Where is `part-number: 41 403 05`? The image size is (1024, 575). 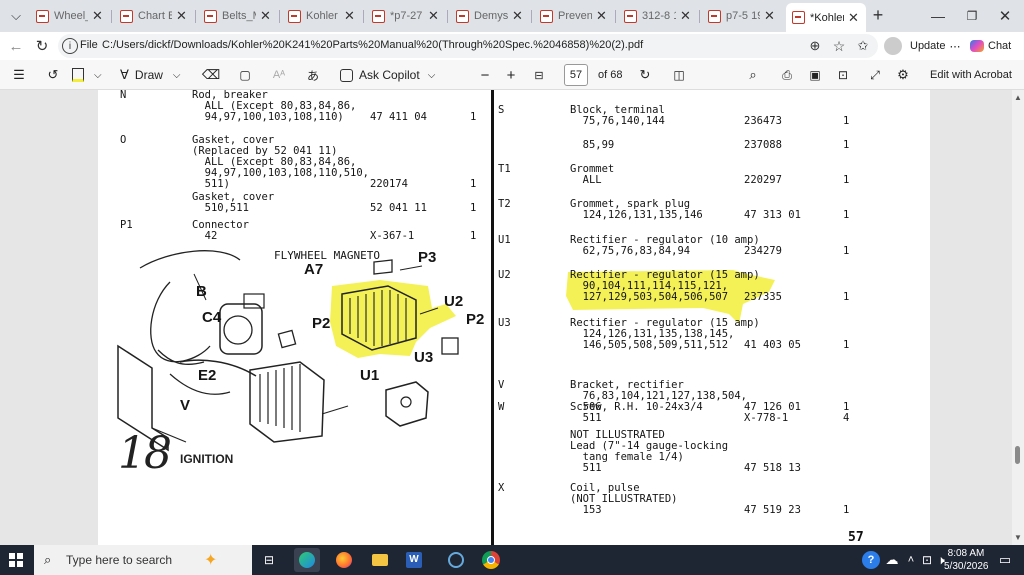 part-number: 41 403 05 is located at coordinates (772, 345).